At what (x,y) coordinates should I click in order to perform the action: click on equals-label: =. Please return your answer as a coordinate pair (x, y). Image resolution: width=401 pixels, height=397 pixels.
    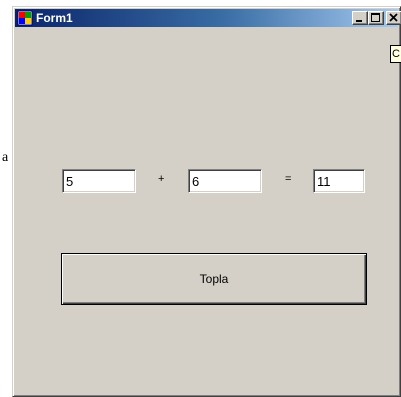
    Looking at the image, I should click on (288, 179).